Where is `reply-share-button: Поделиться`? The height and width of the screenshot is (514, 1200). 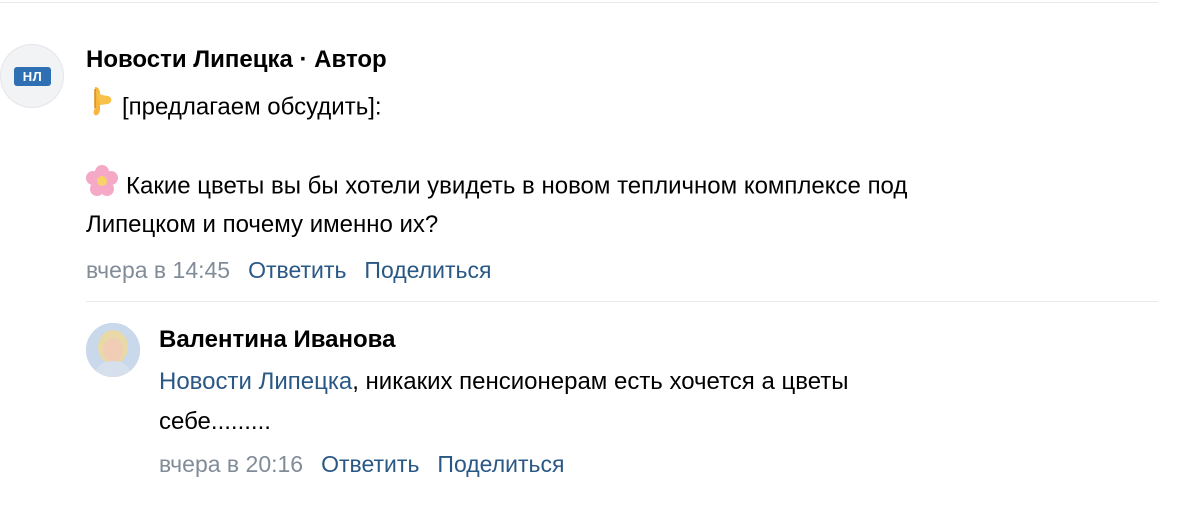
reply-share-button: Поделиться is located at coordinates (500, 464).